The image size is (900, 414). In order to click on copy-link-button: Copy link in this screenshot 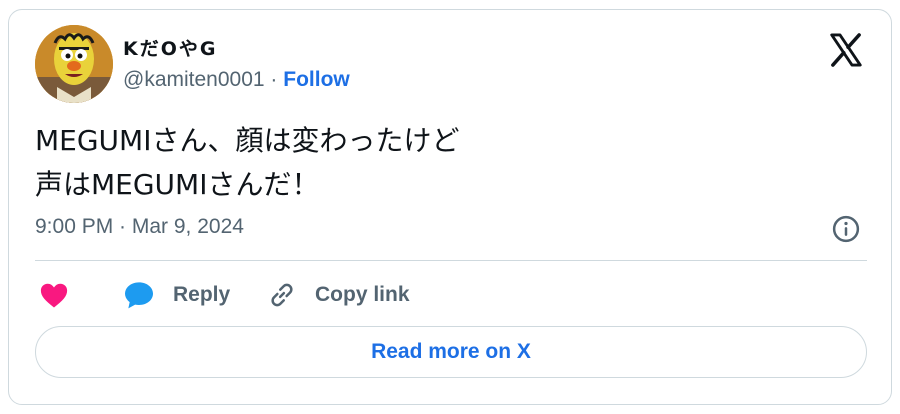, I will do `click(338, 295)`.